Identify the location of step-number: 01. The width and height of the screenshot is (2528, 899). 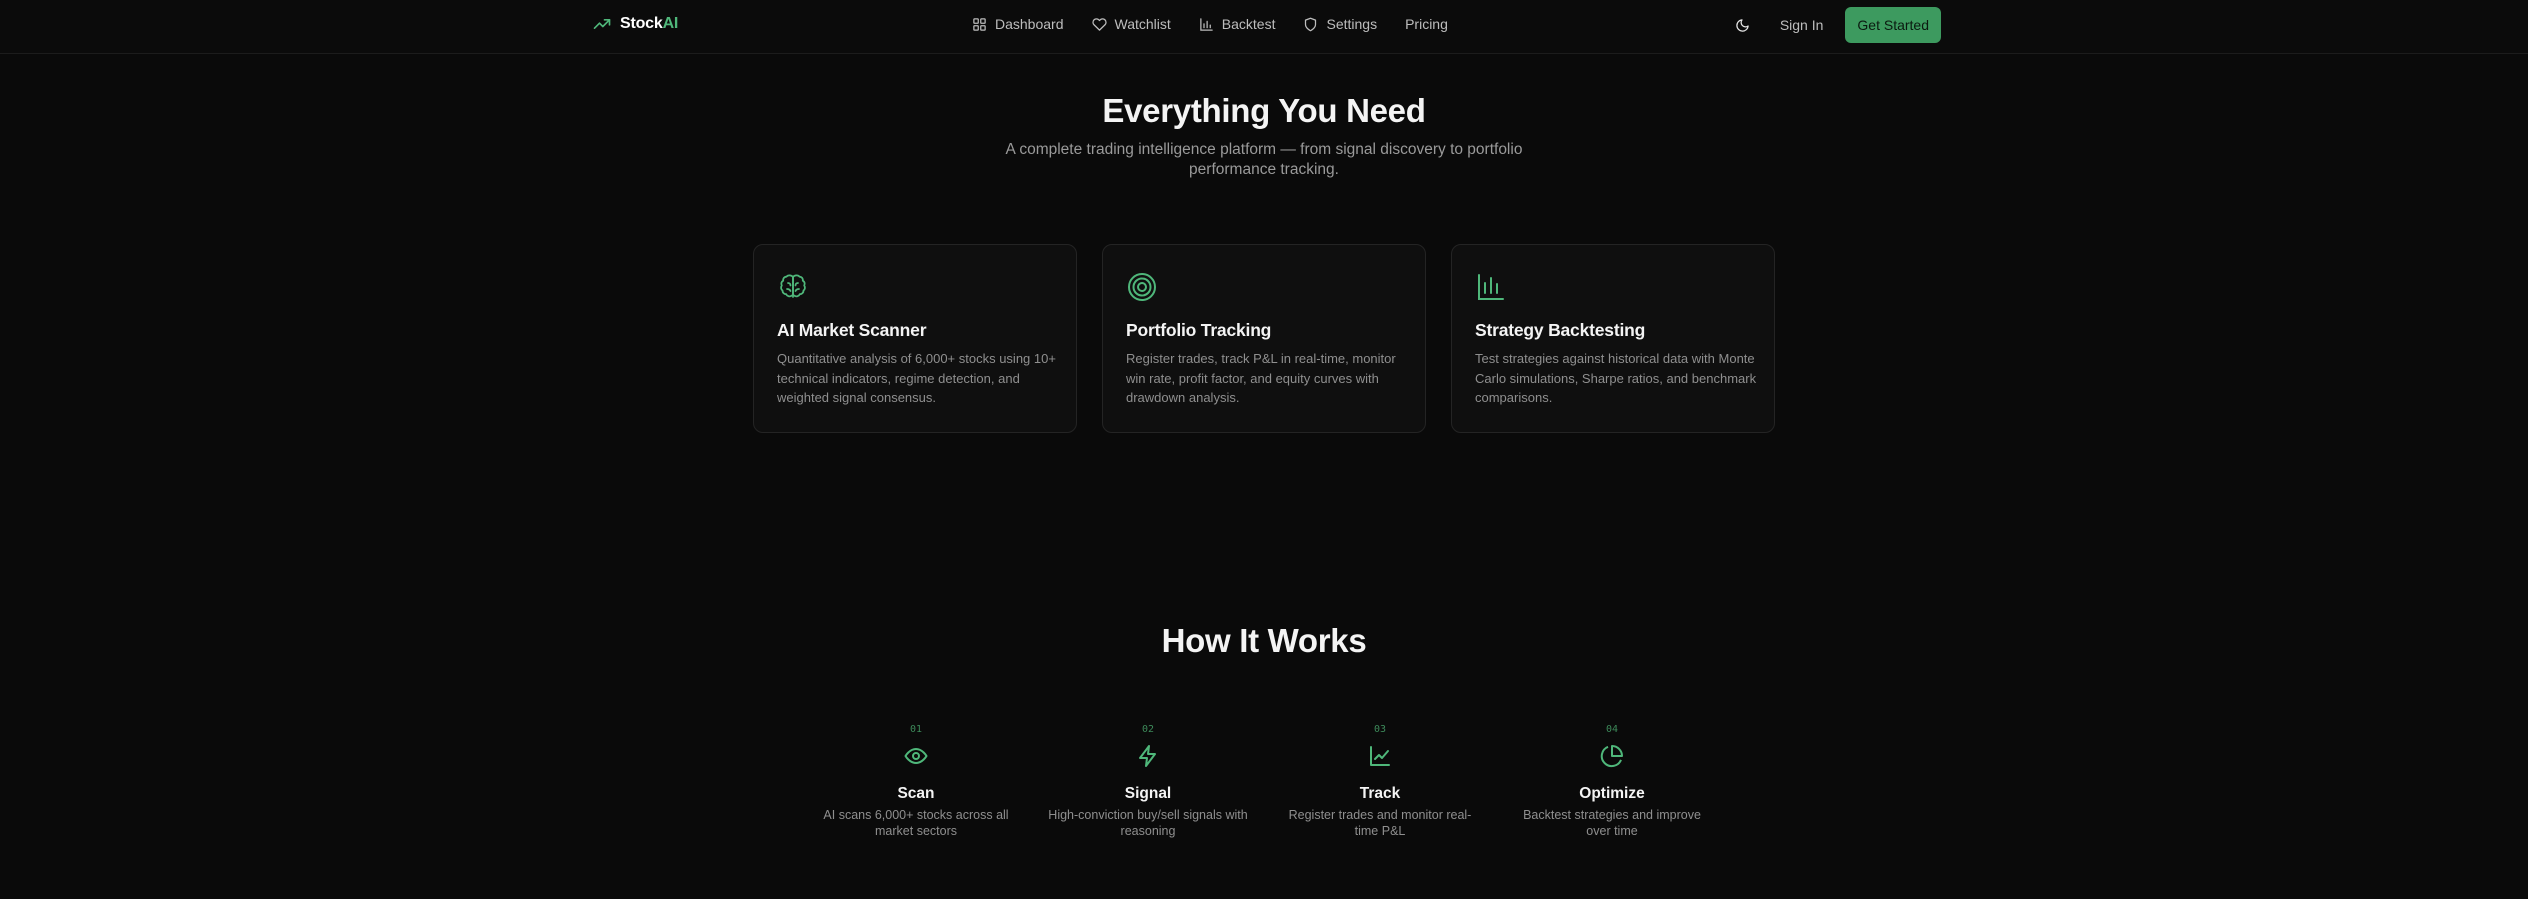
(916, 729).